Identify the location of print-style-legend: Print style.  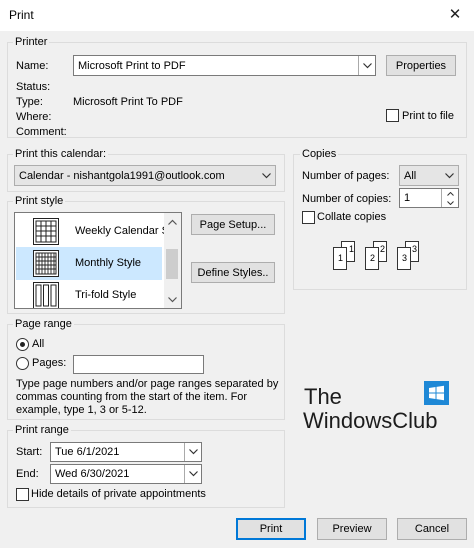
(39, 201).